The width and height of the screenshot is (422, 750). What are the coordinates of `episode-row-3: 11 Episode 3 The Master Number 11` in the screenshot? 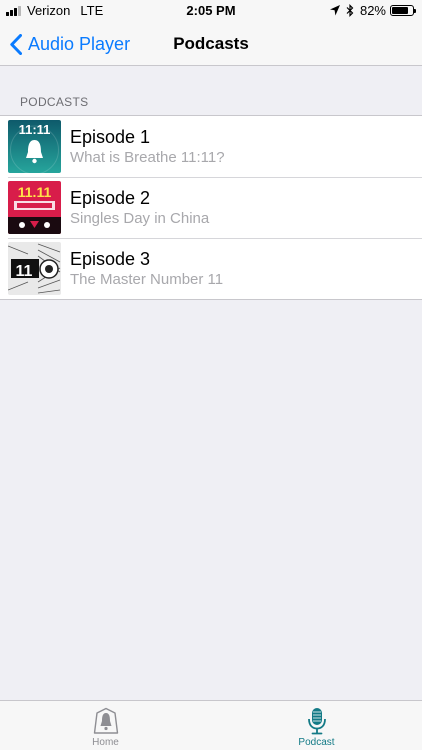 It's located at (211, 268).